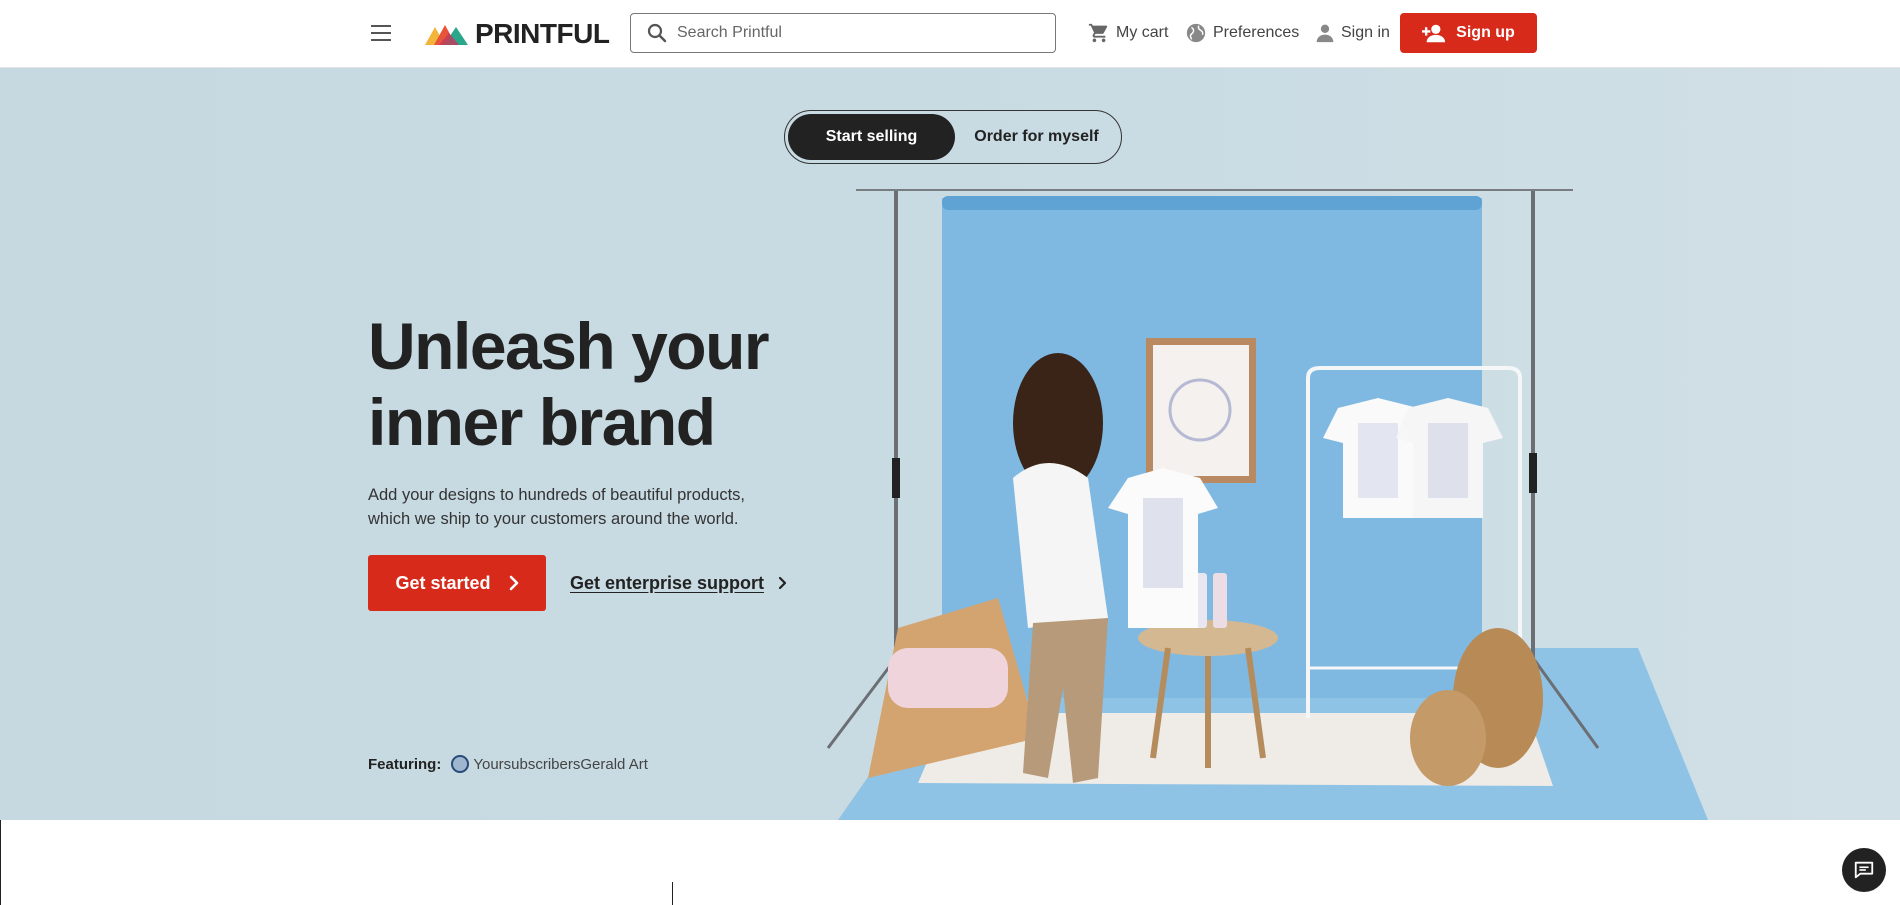 The image size is (1900, 905). Describe the element at coordinates (657, 33) in the screenshot. I see `search-icon` at that location.